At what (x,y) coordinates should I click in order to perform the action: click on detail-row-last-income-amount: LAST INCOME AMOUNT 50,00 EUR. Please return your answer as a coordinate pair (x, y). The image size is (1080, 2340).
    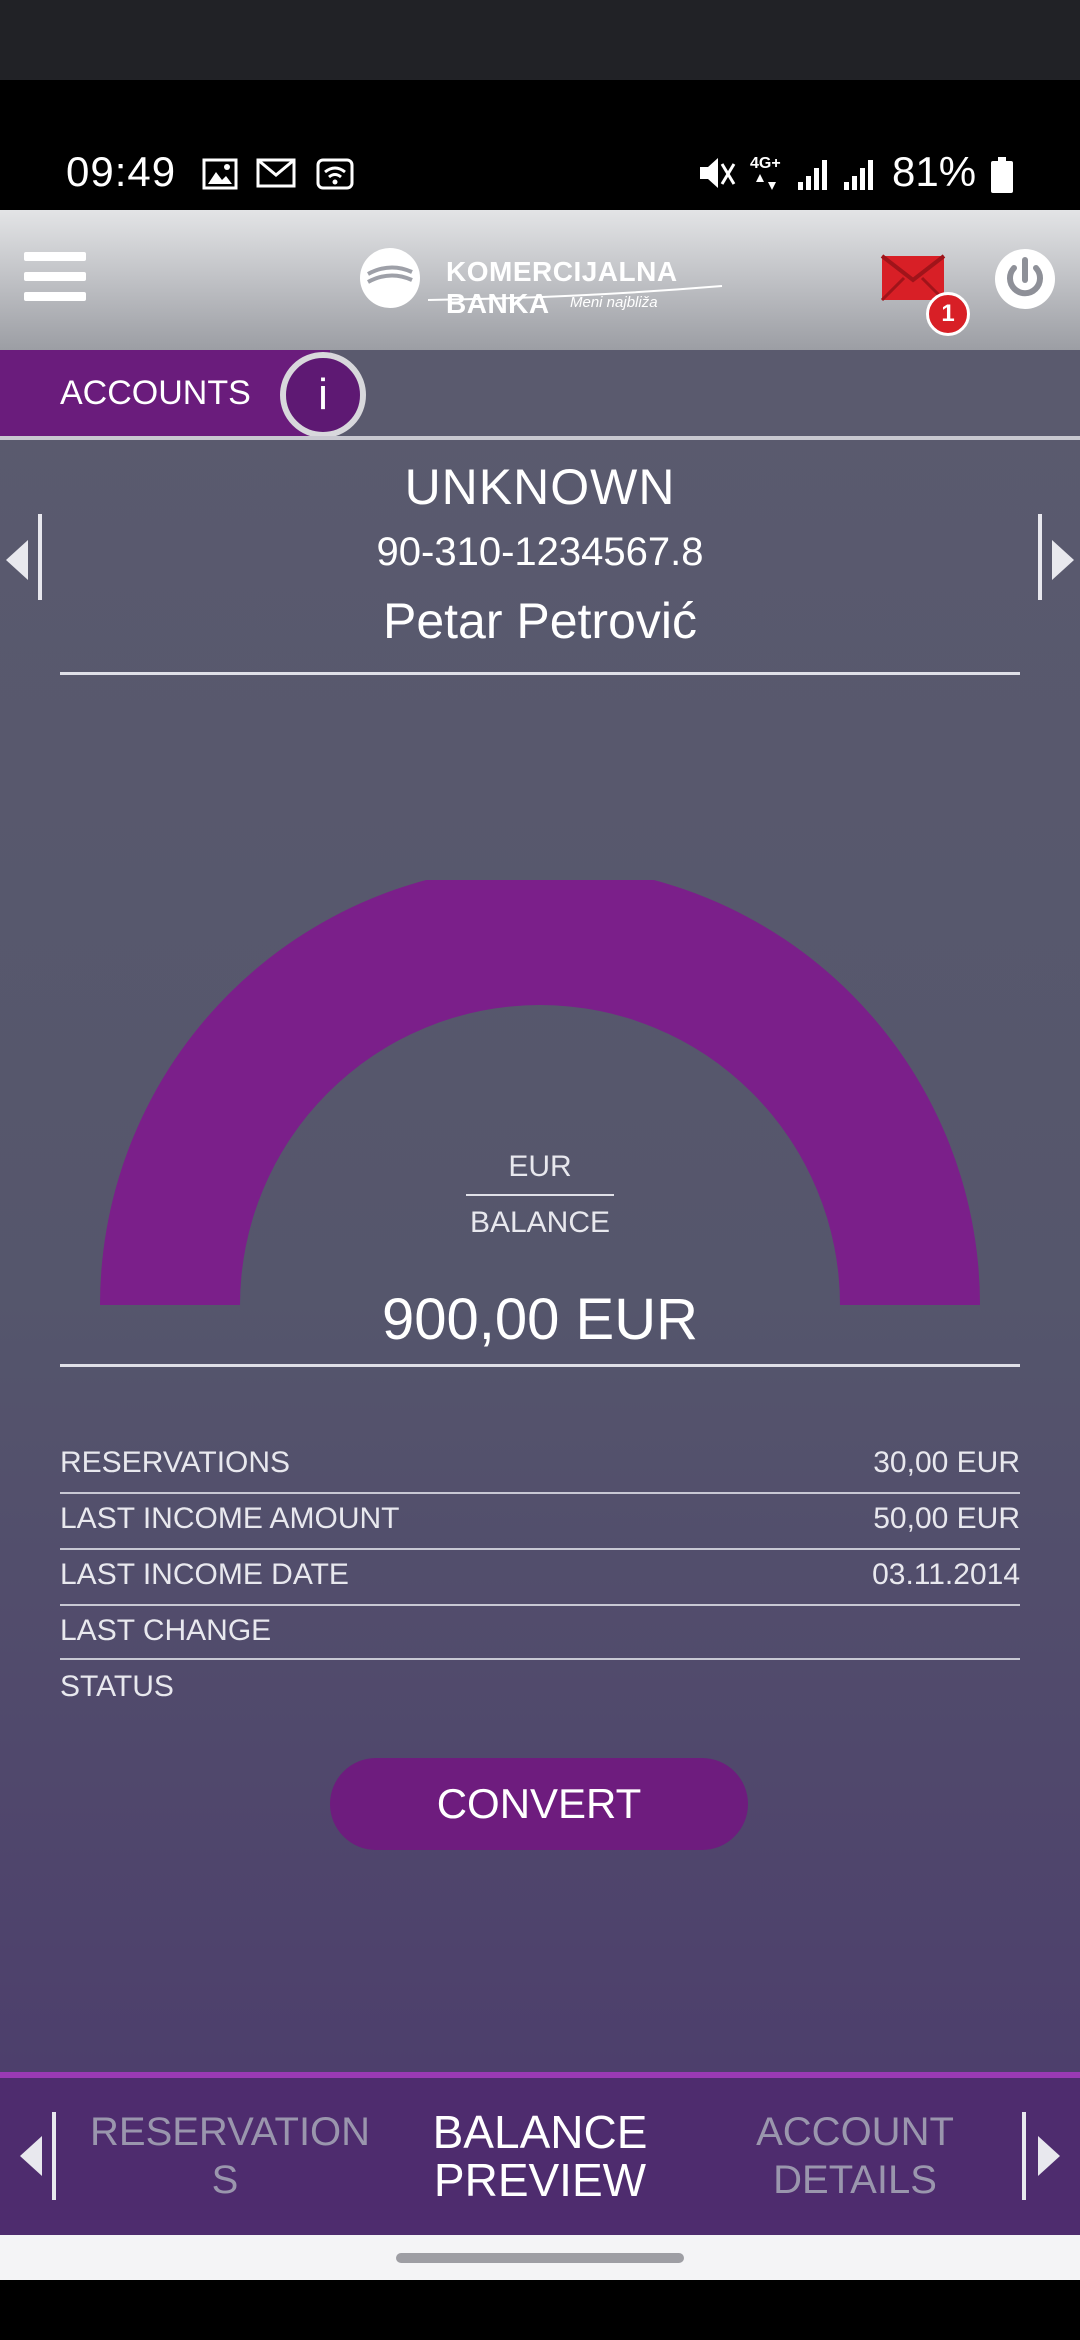
    Looking at the image, I should click on (540, 1519).